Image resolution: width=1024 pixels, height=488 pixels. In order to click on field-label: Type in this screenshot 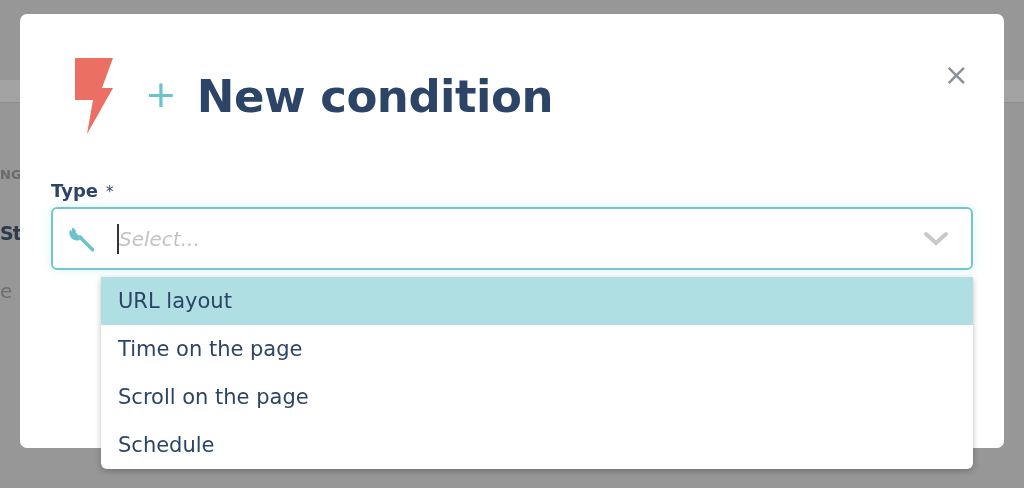, I will do `click(74, 190)`.